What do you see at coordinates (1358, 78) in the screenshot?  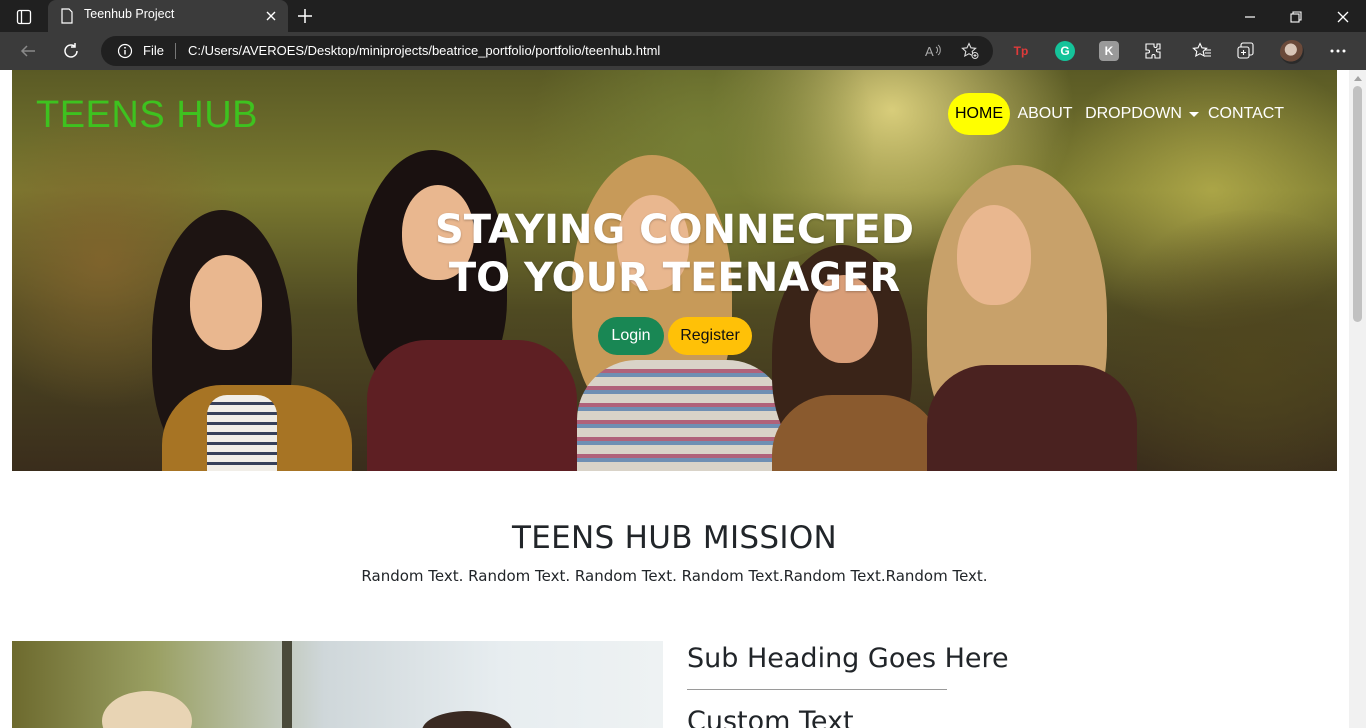 I see `scroll-up-icon` at bounding box center [1358, 78].